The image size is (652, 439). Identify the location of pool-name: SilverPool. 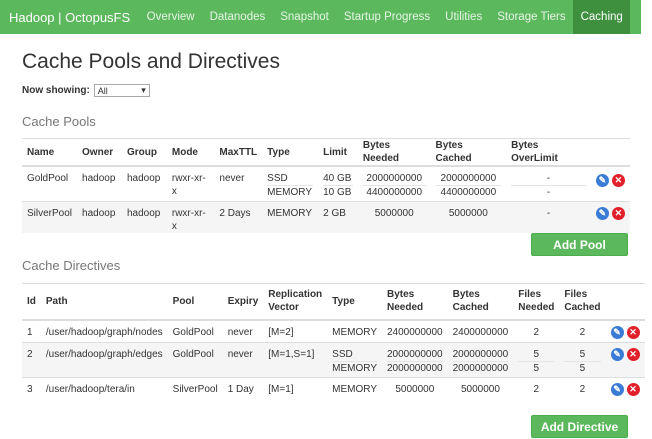
(50, 216).